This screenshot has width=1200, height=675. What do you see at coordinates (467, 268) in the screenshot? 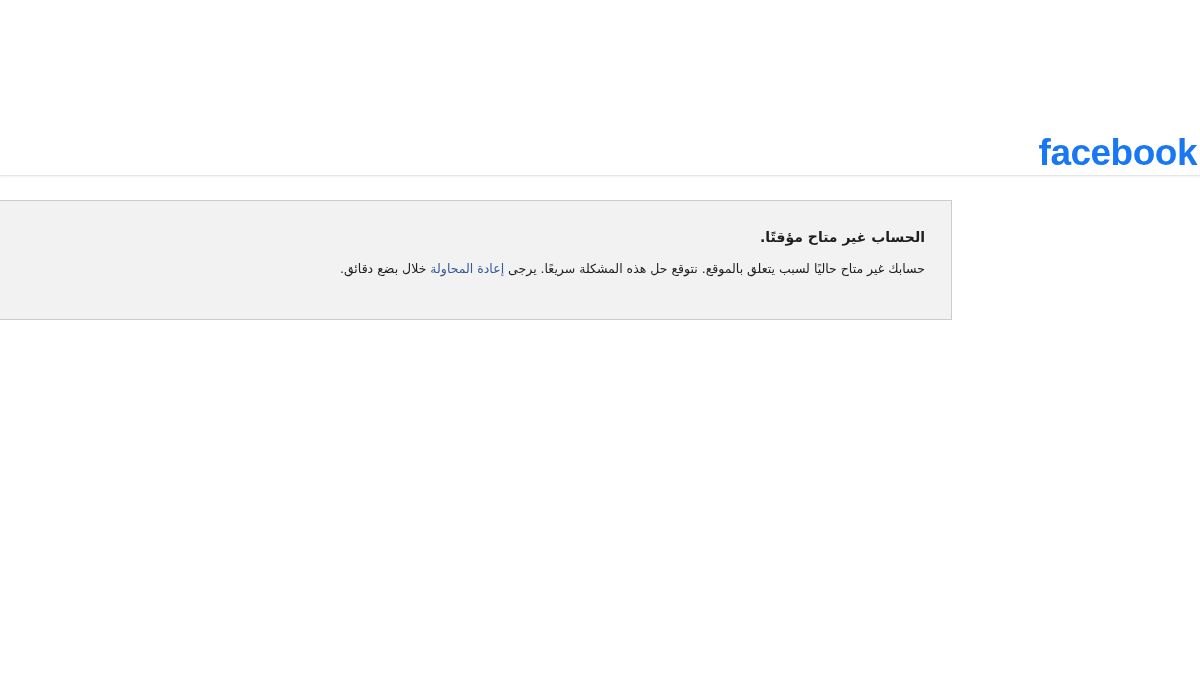
I see `retry-link: إعادة المحاولة` at bounding box center [467, 268].